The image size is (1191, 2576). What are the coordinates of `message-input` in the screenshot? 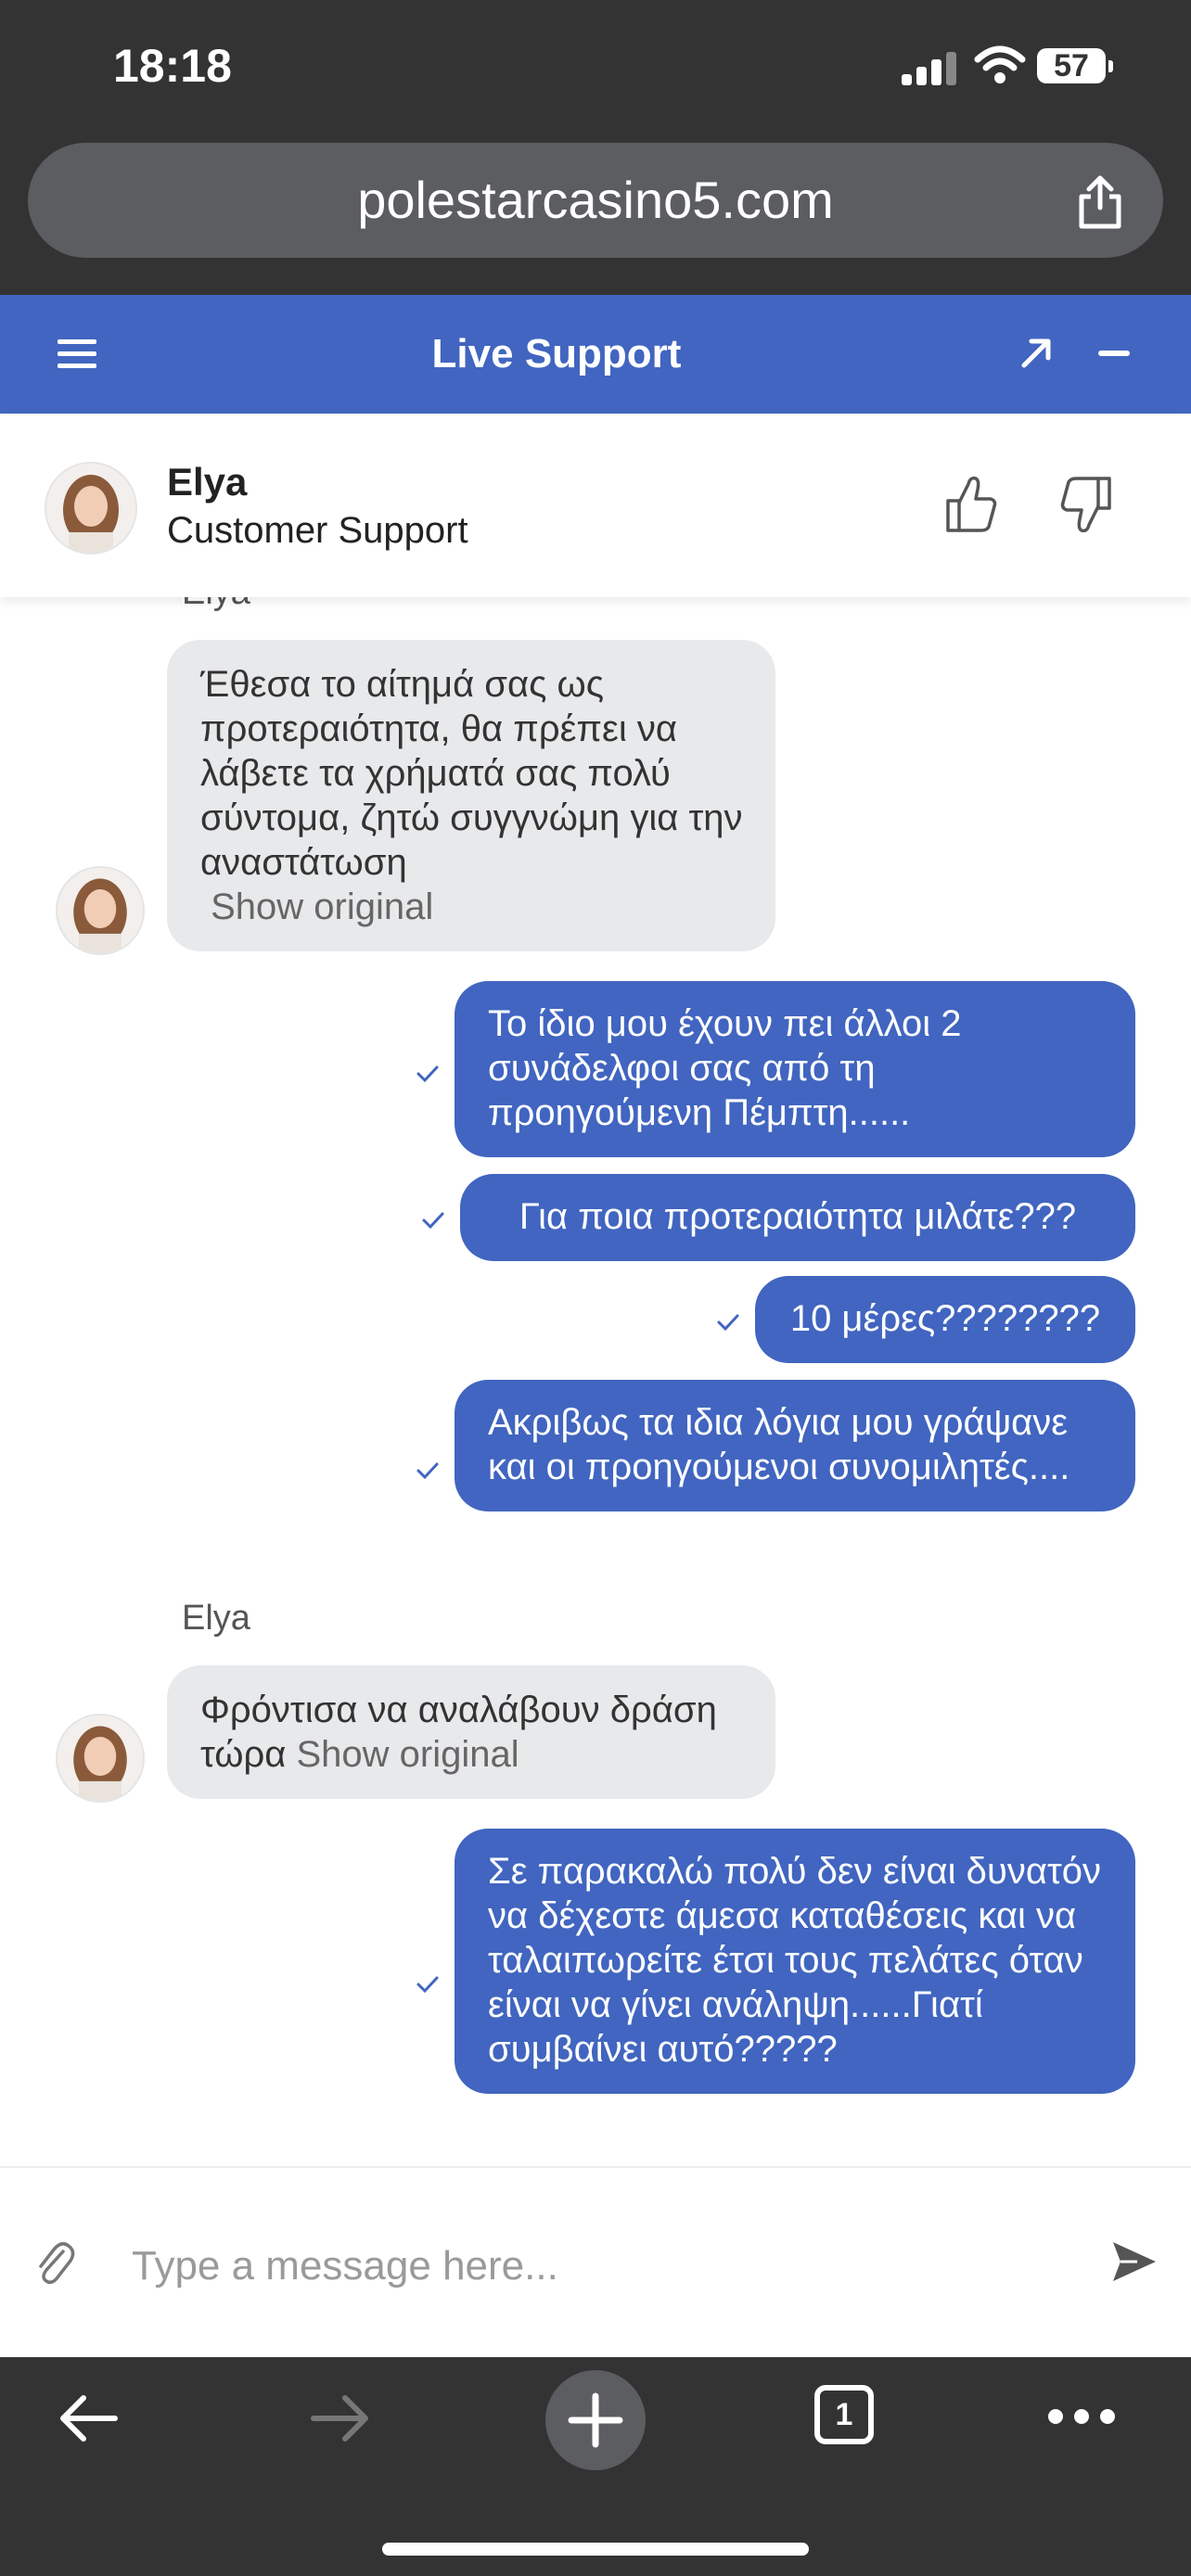 It's located at (595, 2266).